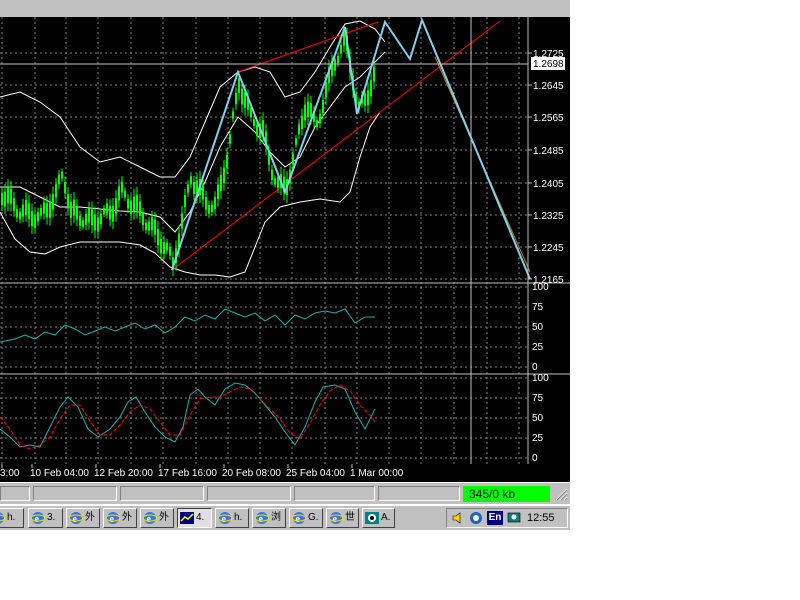 This screenshot has width=800, height=600. I want to click on time-tick-label: 25 Feb 04:00, so click(315, 473).